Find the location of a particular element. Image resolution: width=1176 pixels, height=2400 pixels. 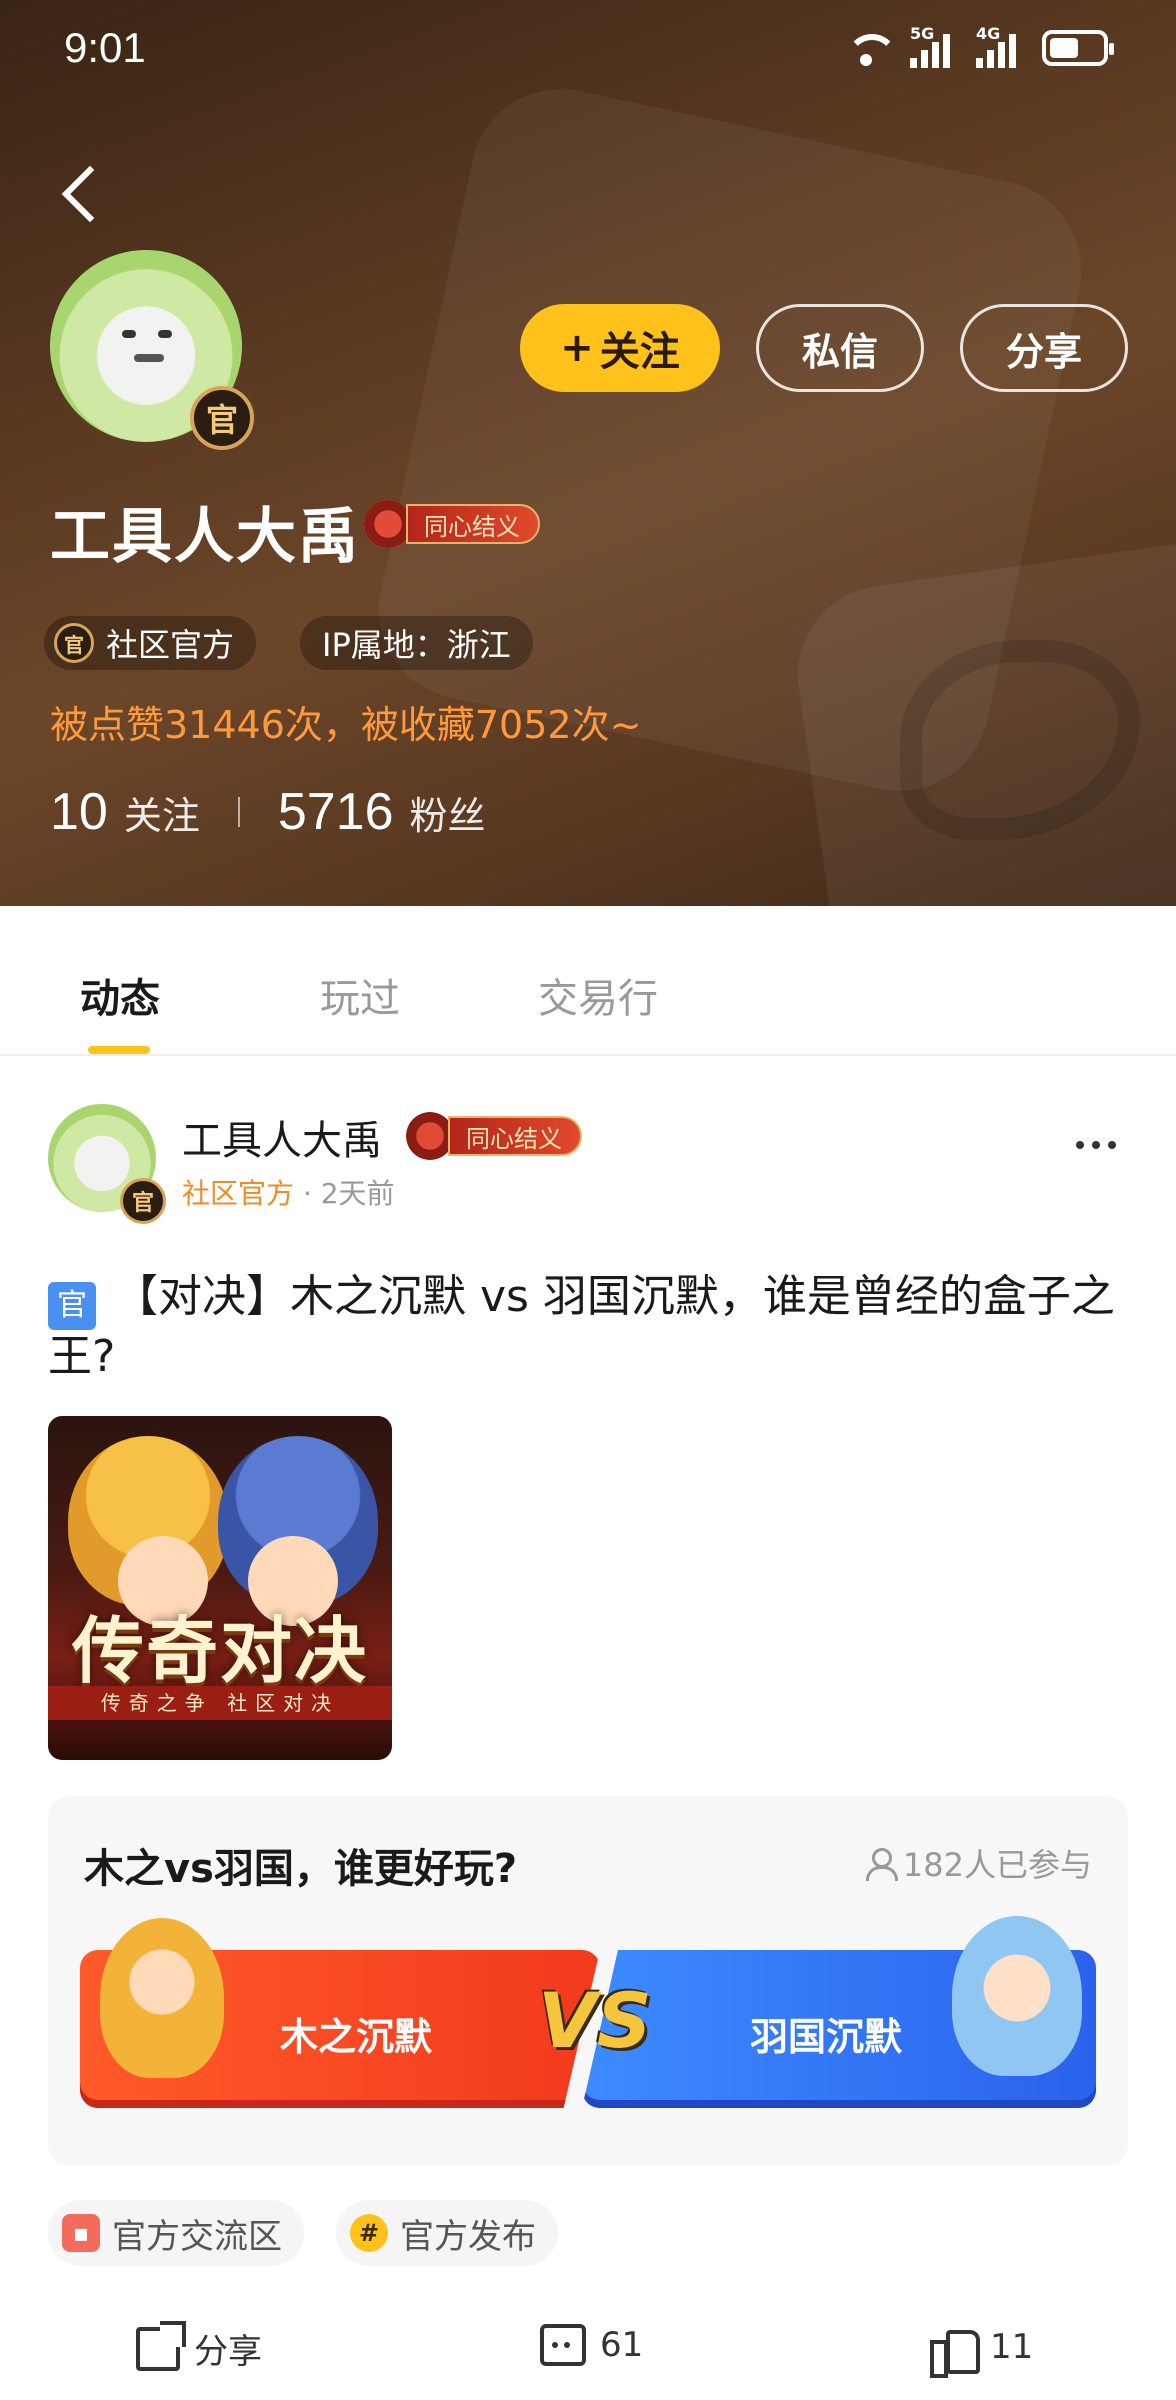

battery-icon is located at coordinates (1078, 48).